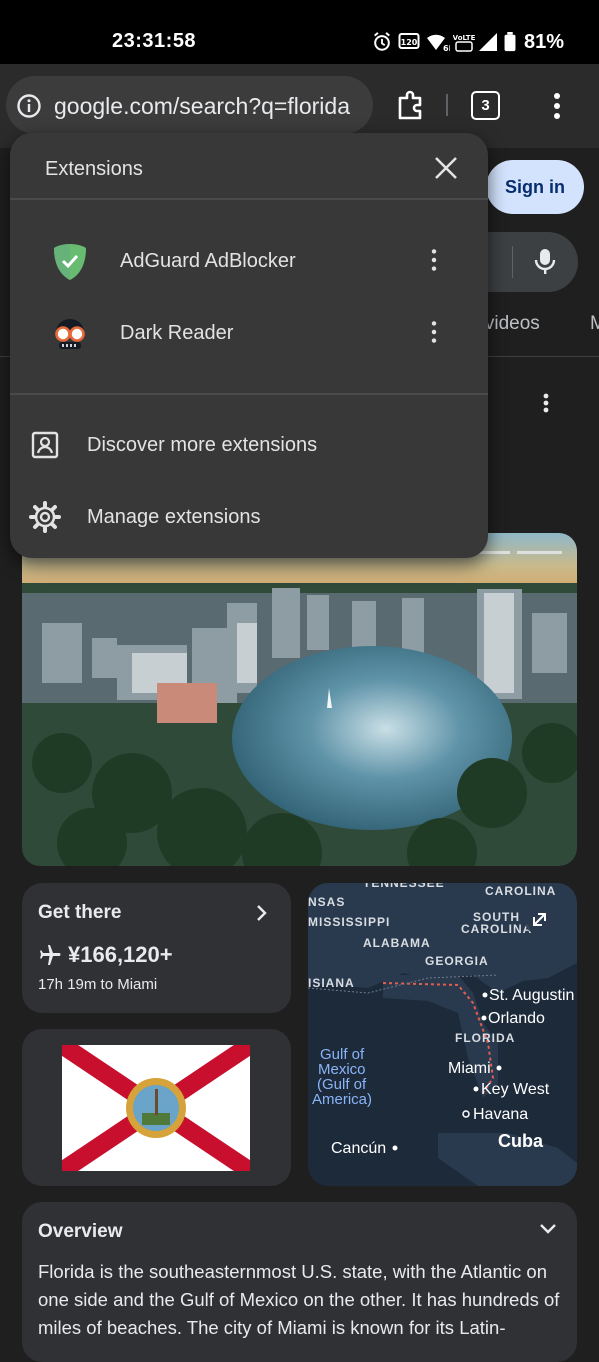 The width and height of the screenshot is (599, 1362). I want to click on svg-text: ISIANA, so click(331, 983).